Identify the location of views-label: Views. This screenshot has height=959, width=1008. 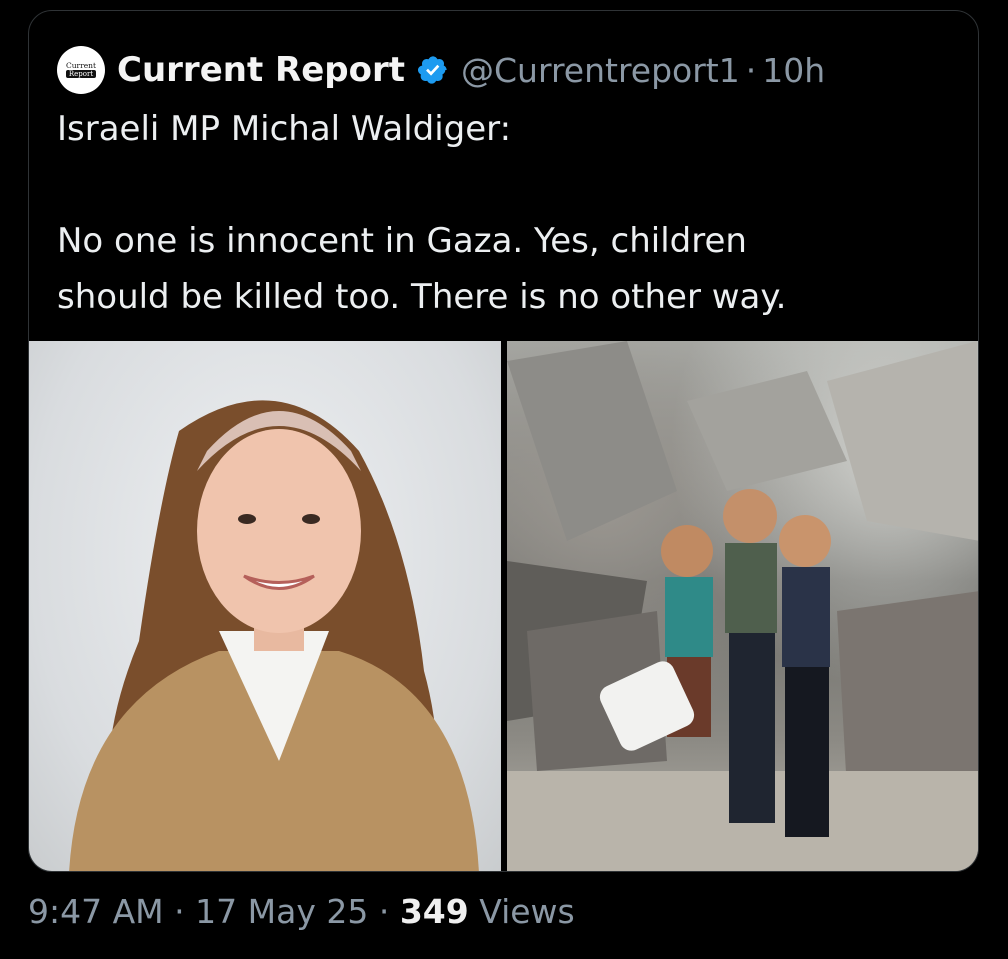
(527, 911).